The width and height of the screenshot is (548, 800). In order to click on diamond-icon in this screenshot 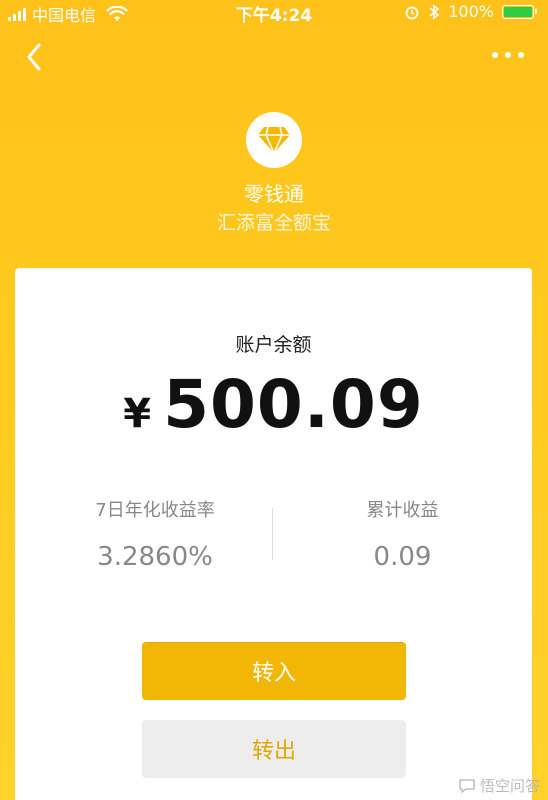, I will do `click(274, 140)`.